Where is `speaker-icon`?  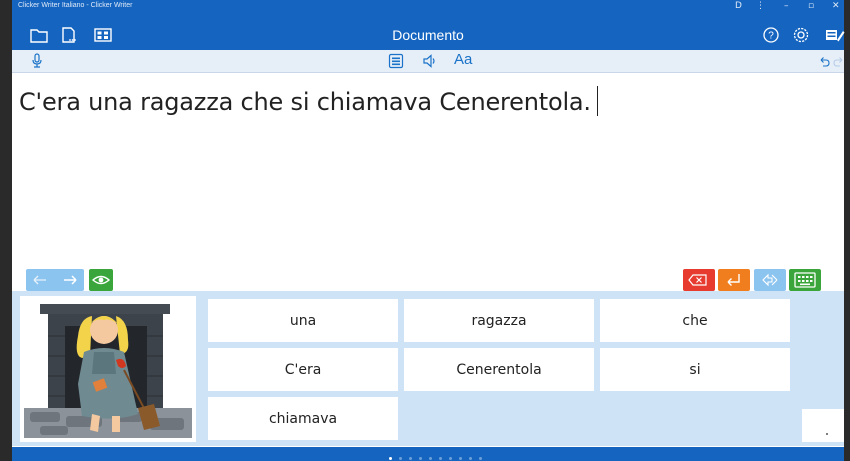
speaker-icon is located at coordinates (430, 61).